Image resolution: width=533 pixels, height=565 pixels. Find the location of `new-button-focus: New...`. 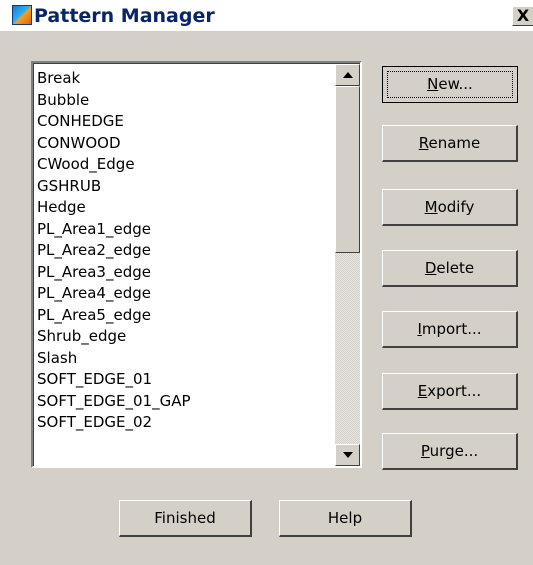

new-button-focus: New... is located at coordinates (450, 84).